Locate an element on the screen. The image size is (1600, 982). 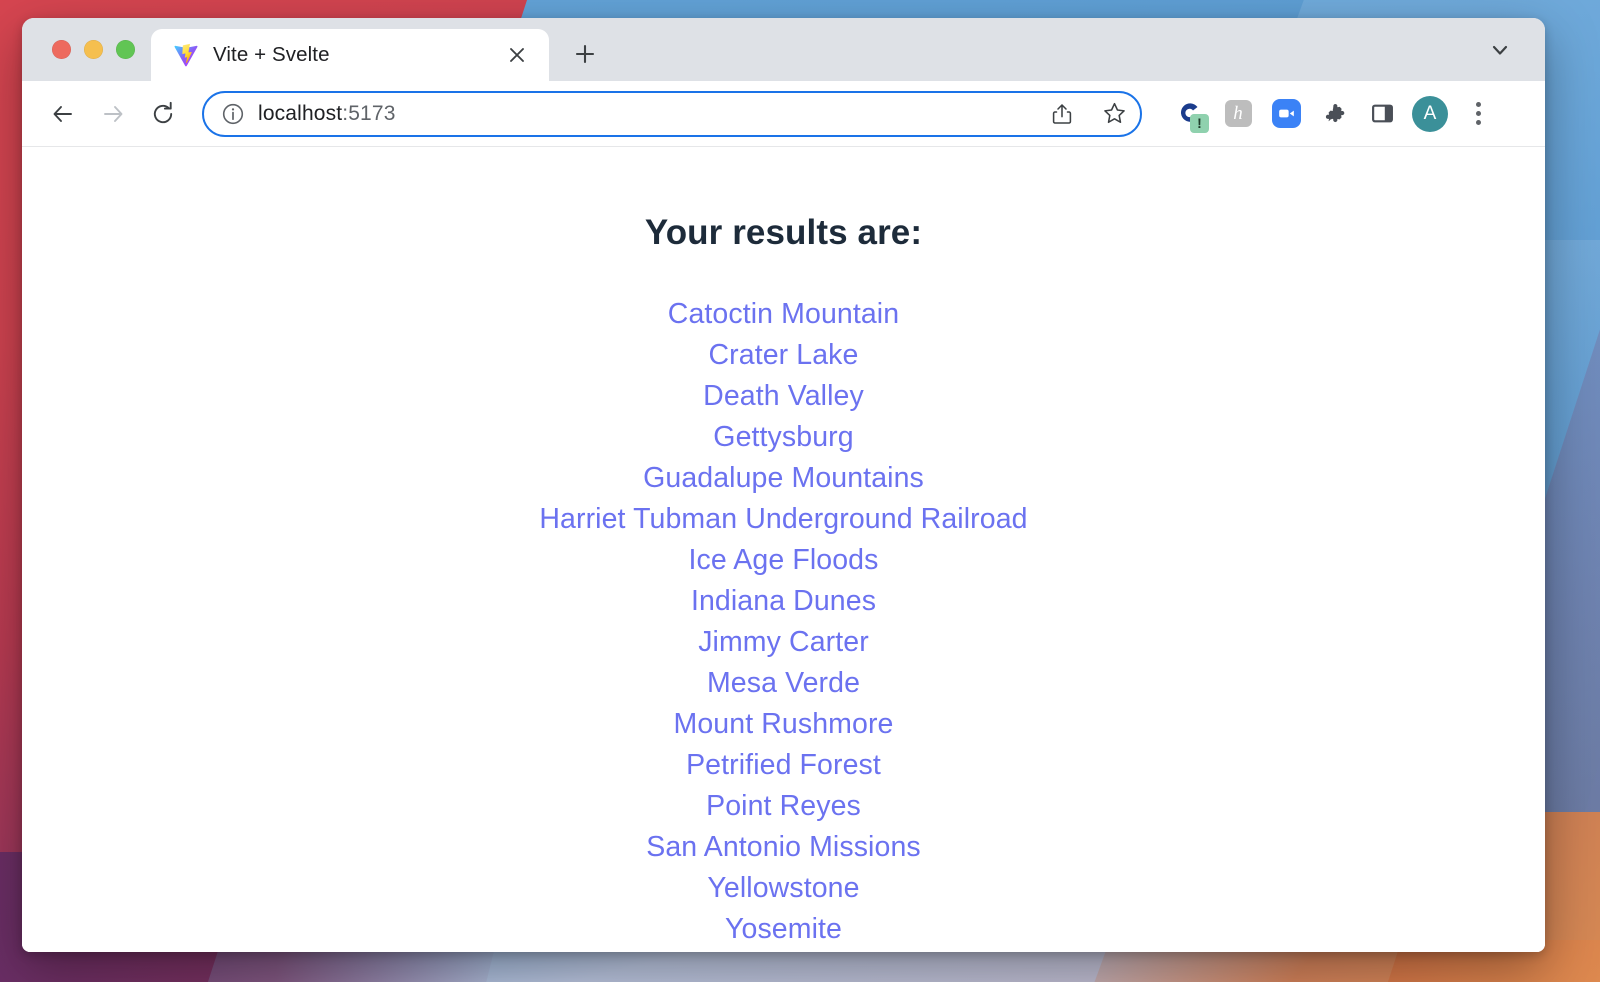
star-icon is located at coordinates (1114, 113).